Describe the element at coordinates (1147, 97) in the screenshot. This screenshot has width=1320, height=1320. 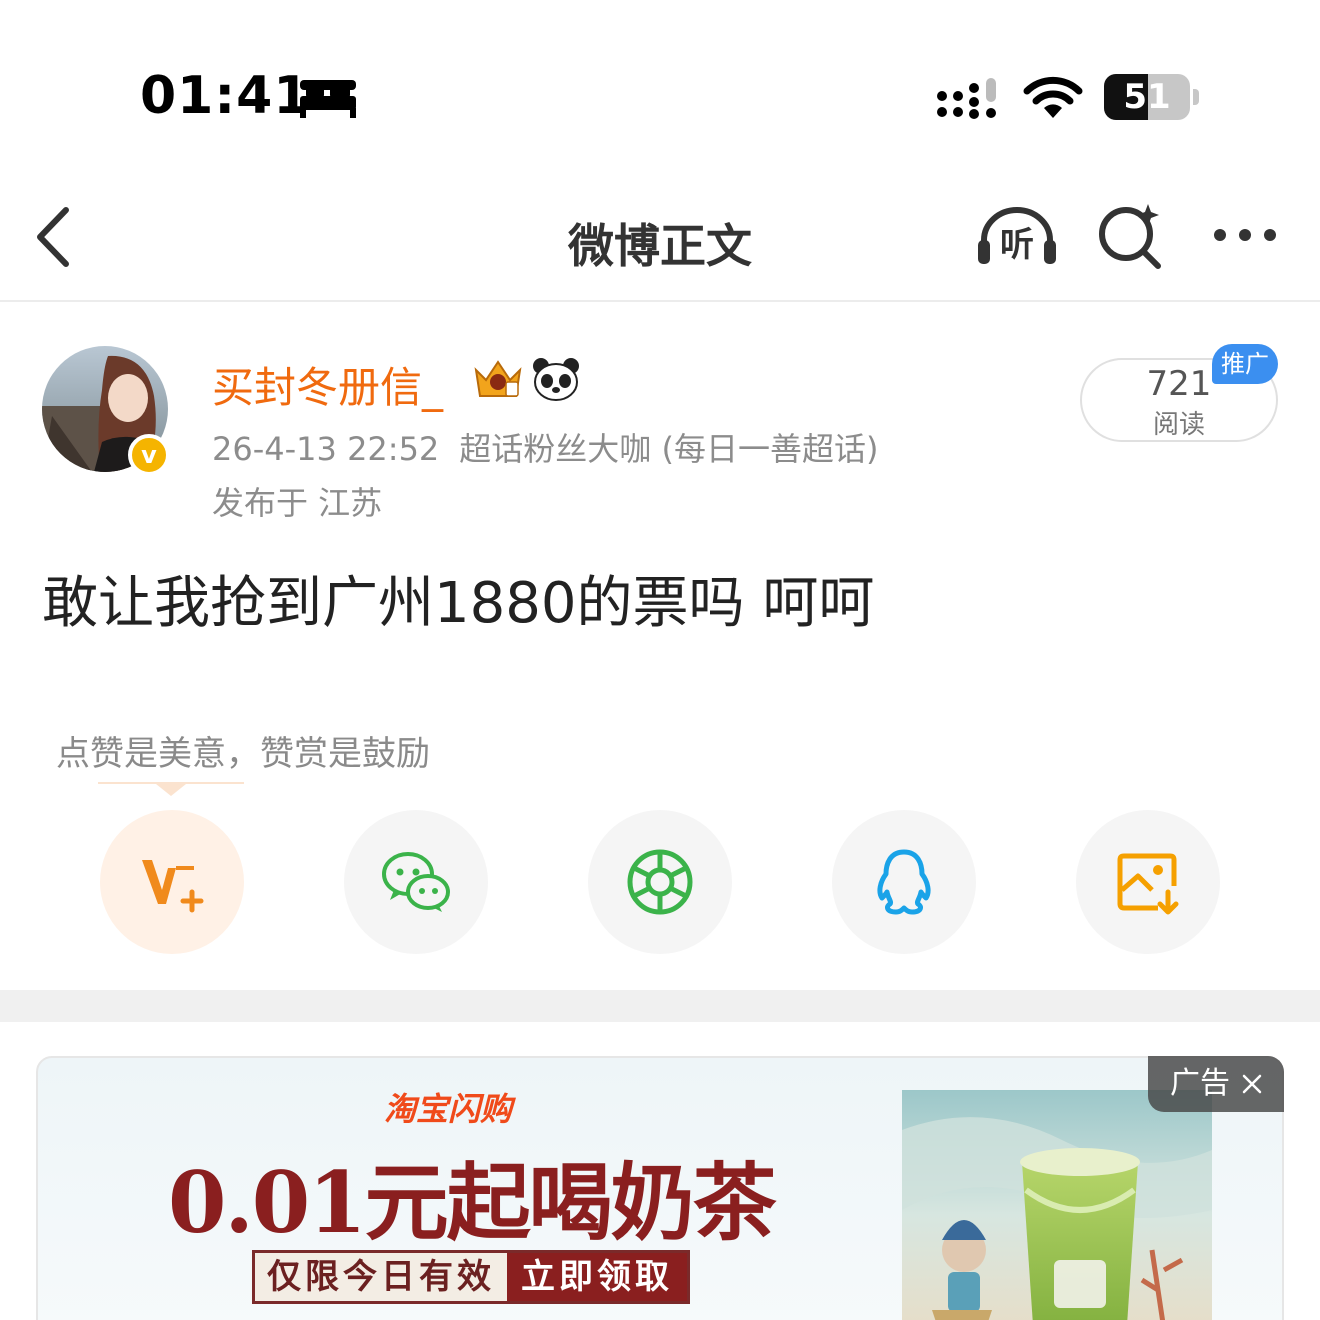
I see `battery-level: 51` at that location.